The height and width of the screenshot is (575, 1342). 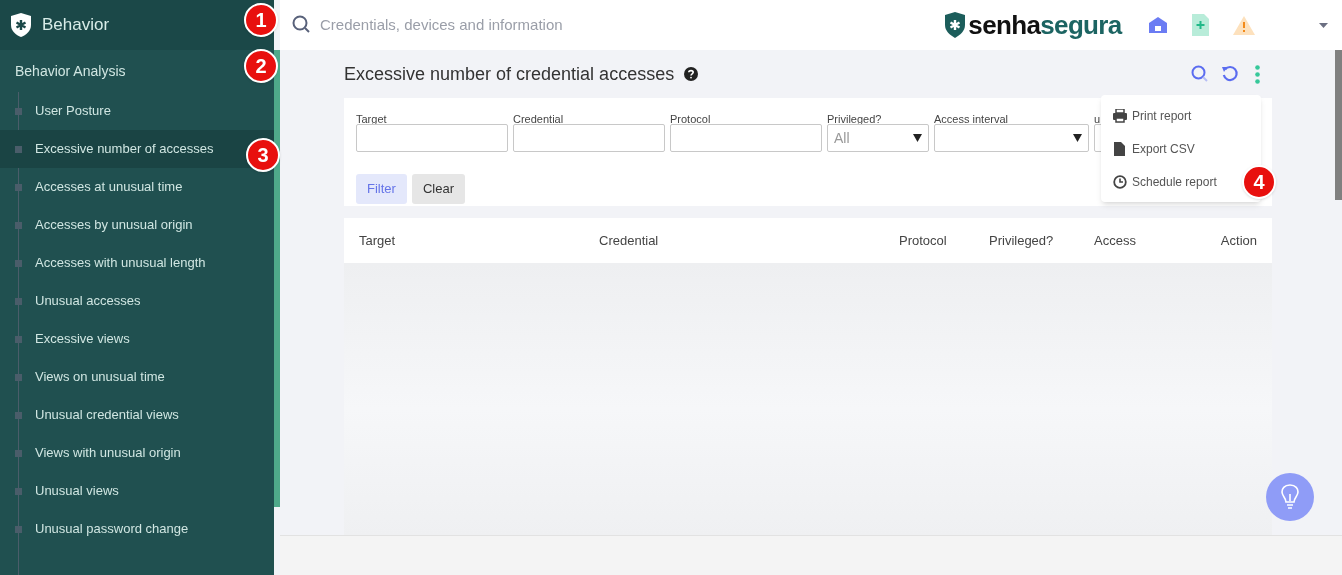 I want to click on warning-icon, so click(x=1243, y=25).